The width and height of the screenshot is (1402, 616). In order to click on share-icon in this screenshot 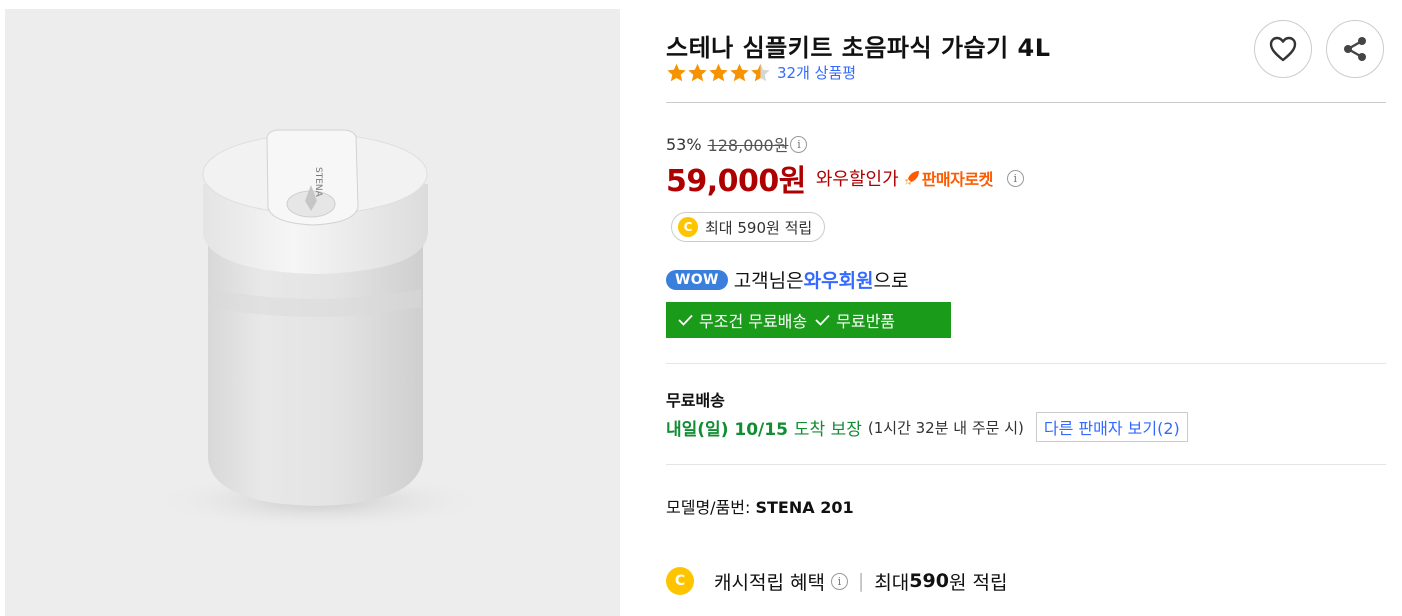, I will do `click(1355, 49)`.